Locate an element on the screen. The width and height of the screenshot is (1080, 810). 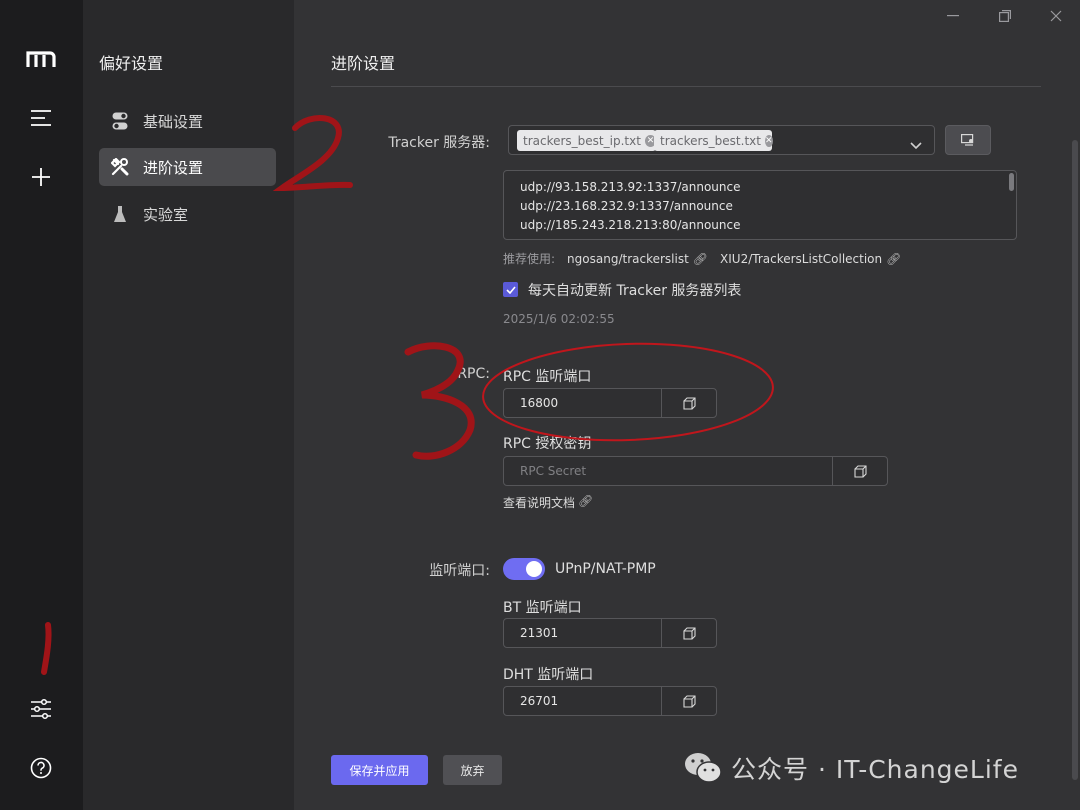
tracker-tag: trackers_best.txt ✕ is located at coordinates (713, 140).